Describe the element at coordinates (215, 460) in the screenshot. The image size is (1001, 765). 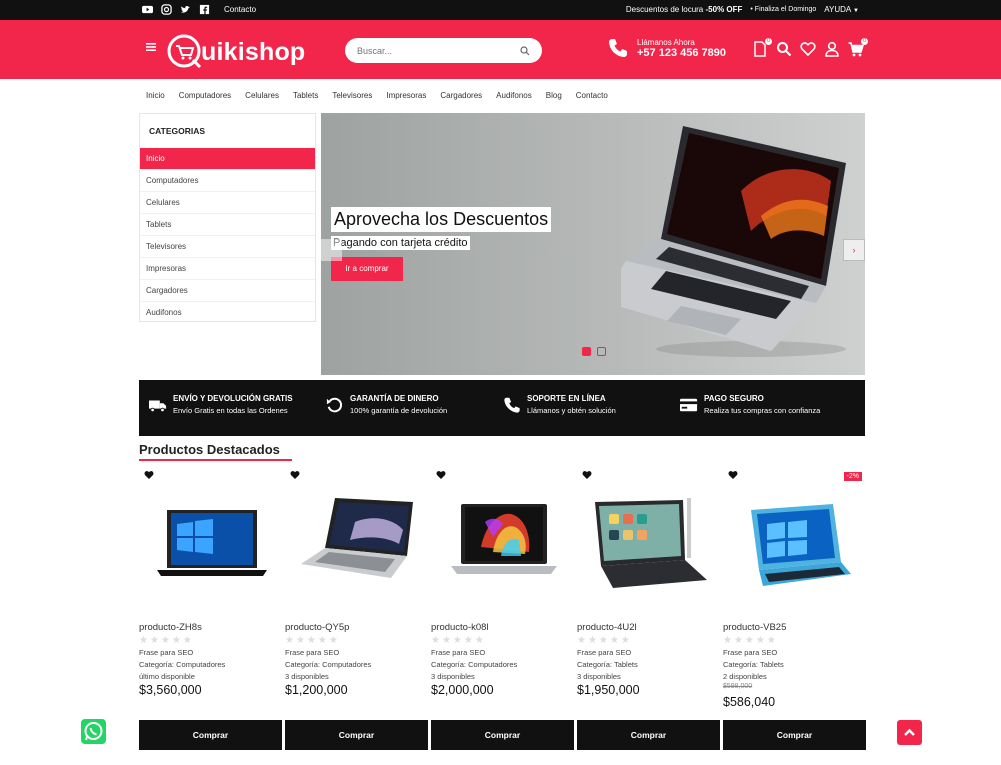
I see `section-underline` at that location.